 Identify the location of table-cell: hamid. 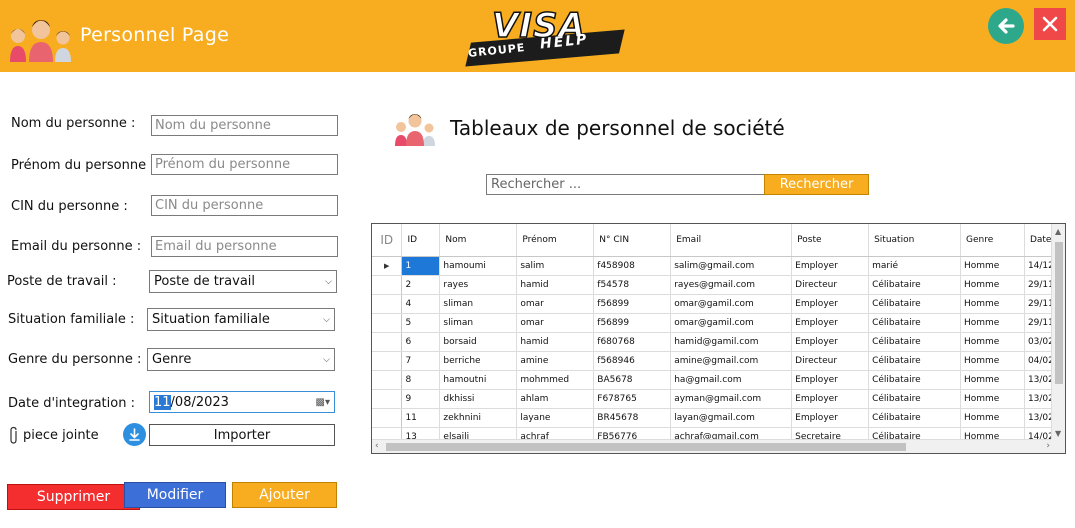
(555, 285).